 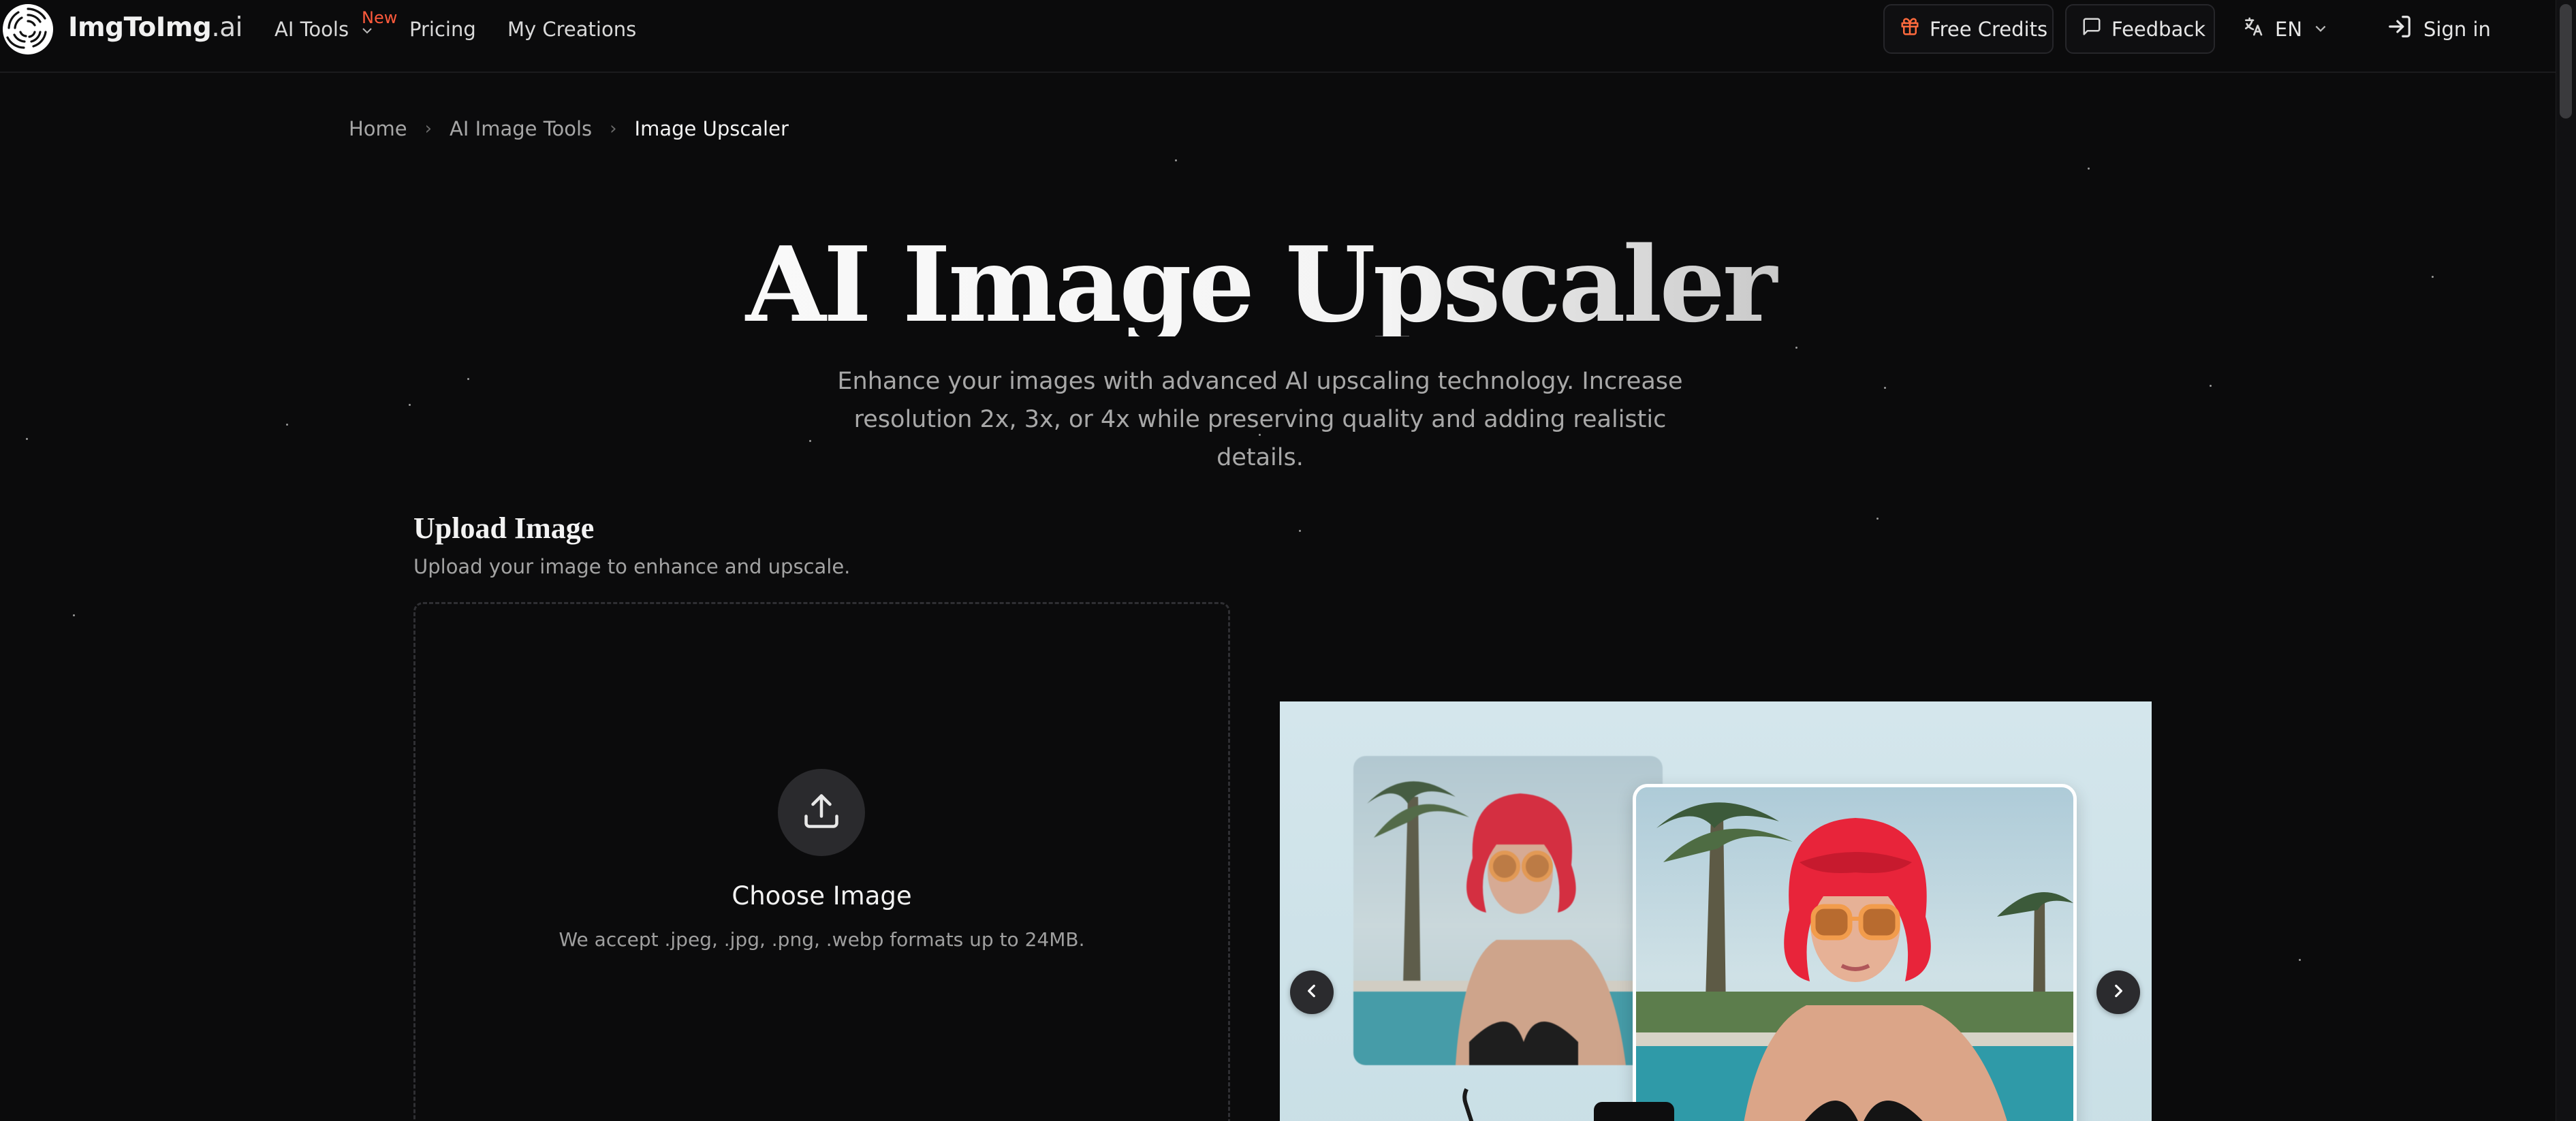 I want to click on sign-in-icon, so click(x=2400, y=29).